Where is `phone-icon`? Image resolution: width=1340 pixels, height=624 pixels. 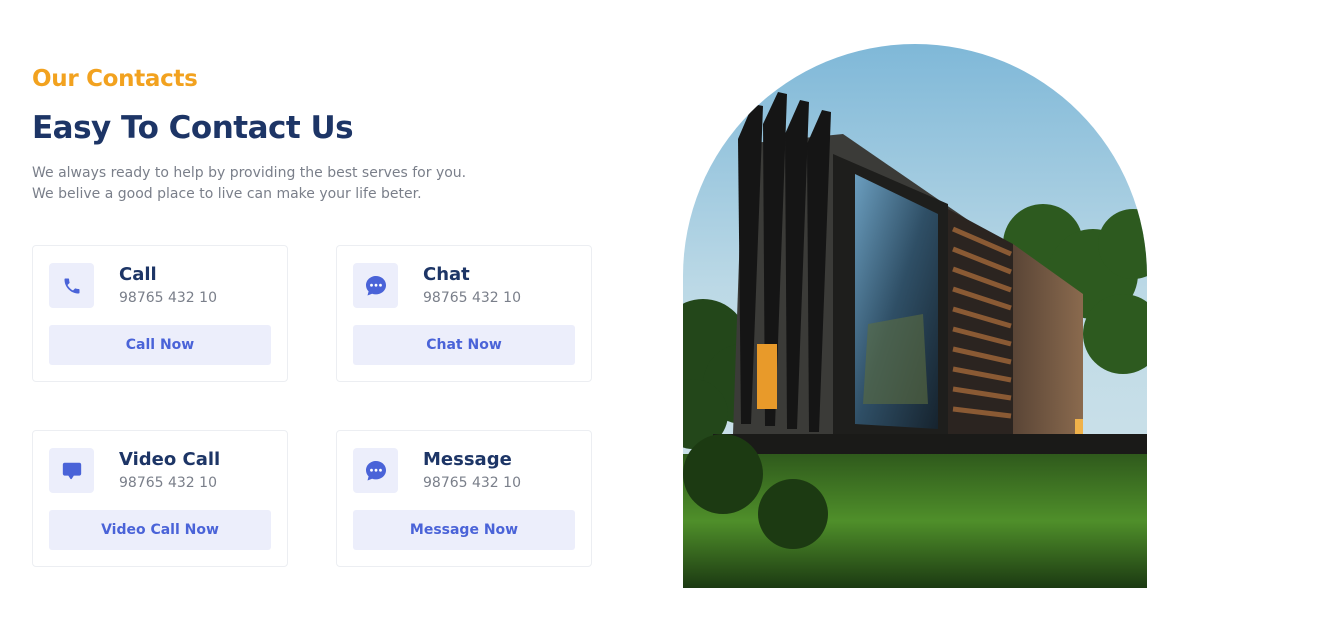 phone-icon is located at coordinates (71, 285).